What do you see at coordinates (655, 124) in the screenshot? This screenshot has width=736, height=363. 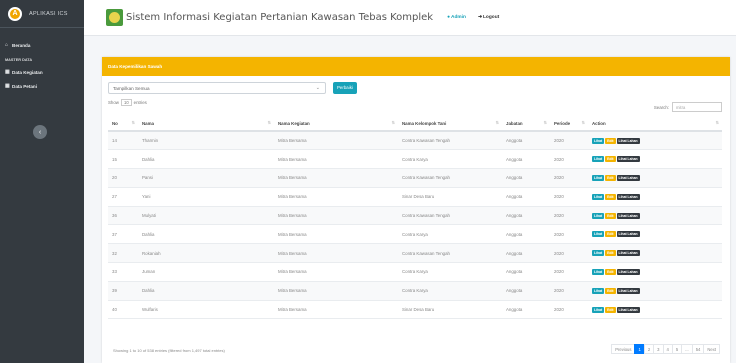 I see `column-header-action: Action ⇅` at bounding box center [655, 124].